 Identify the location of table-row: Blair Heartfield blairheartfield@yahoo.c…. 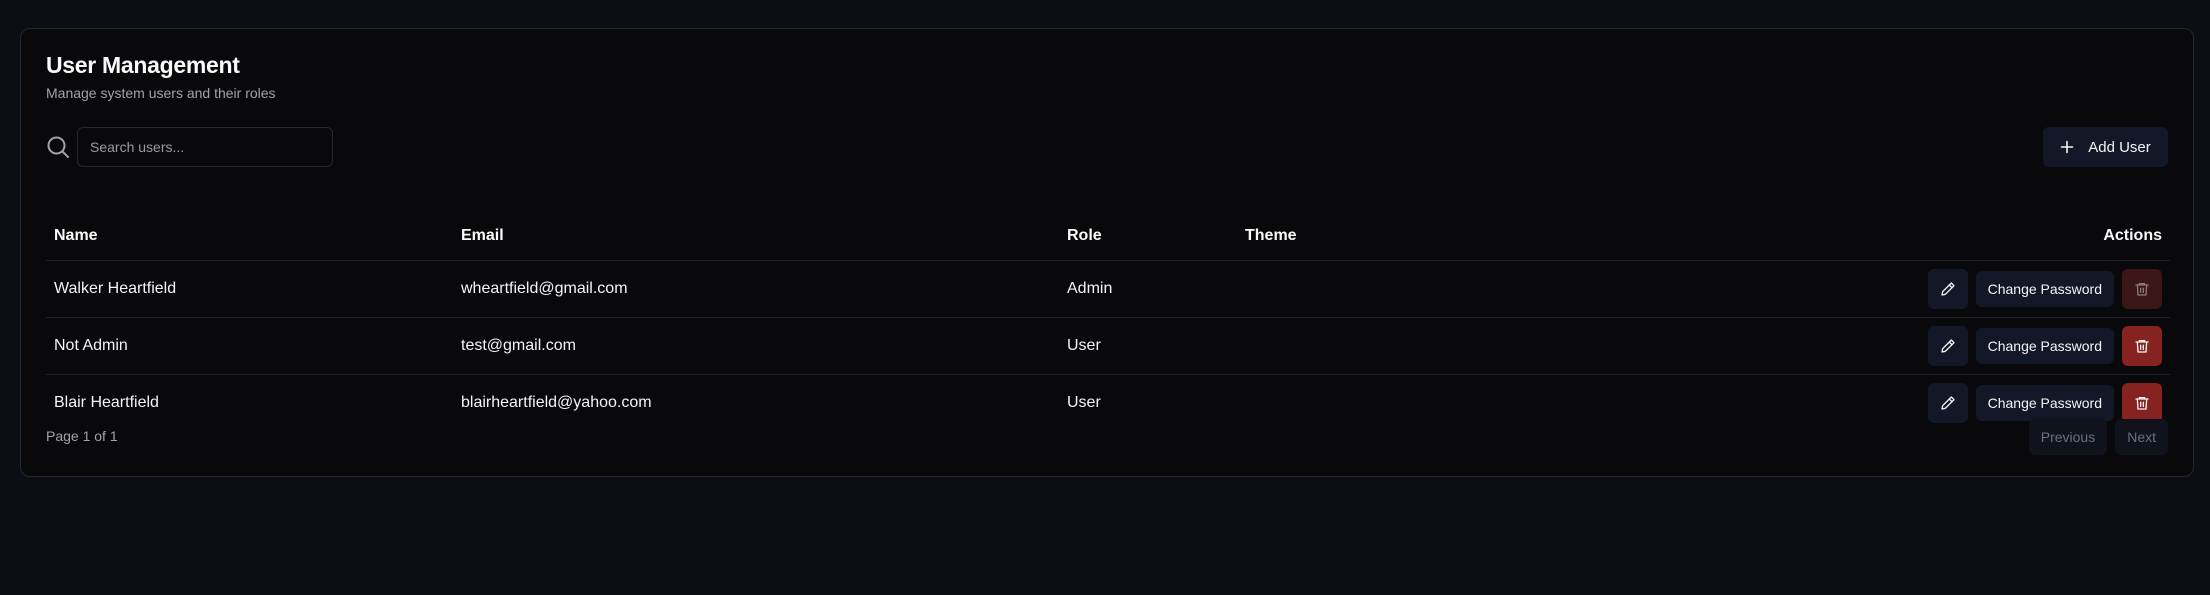
(1108, 403).